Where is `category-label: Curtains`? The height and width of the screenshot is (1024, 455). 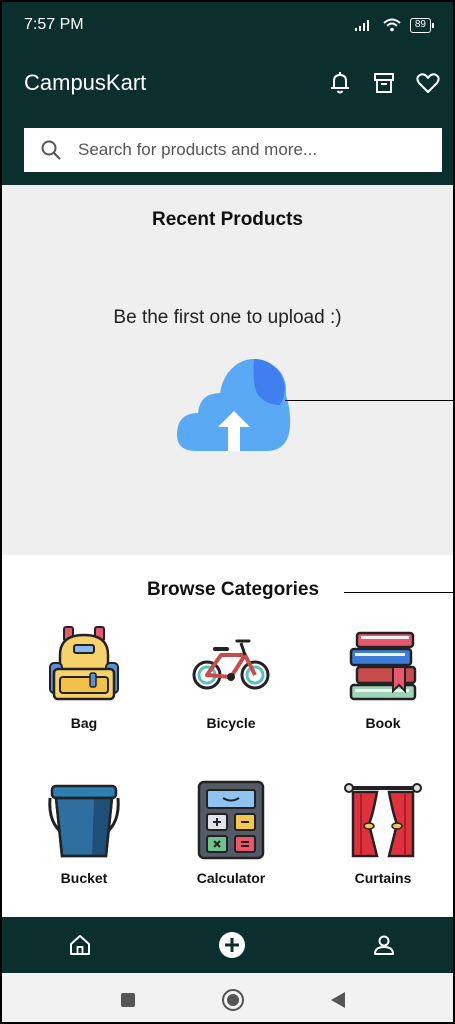
category-label: Curtains is located at coordinates (383, 878).